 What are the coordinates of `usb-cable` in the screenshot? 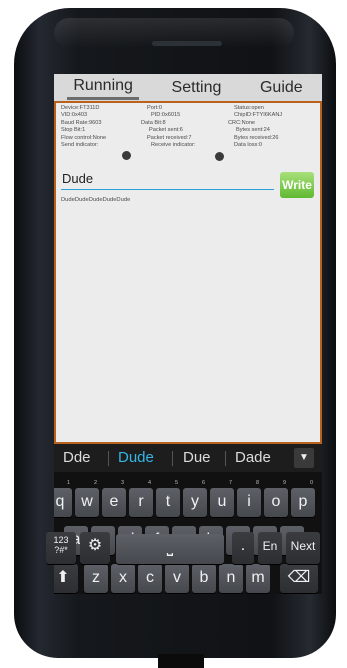 It's located at (181, 661).